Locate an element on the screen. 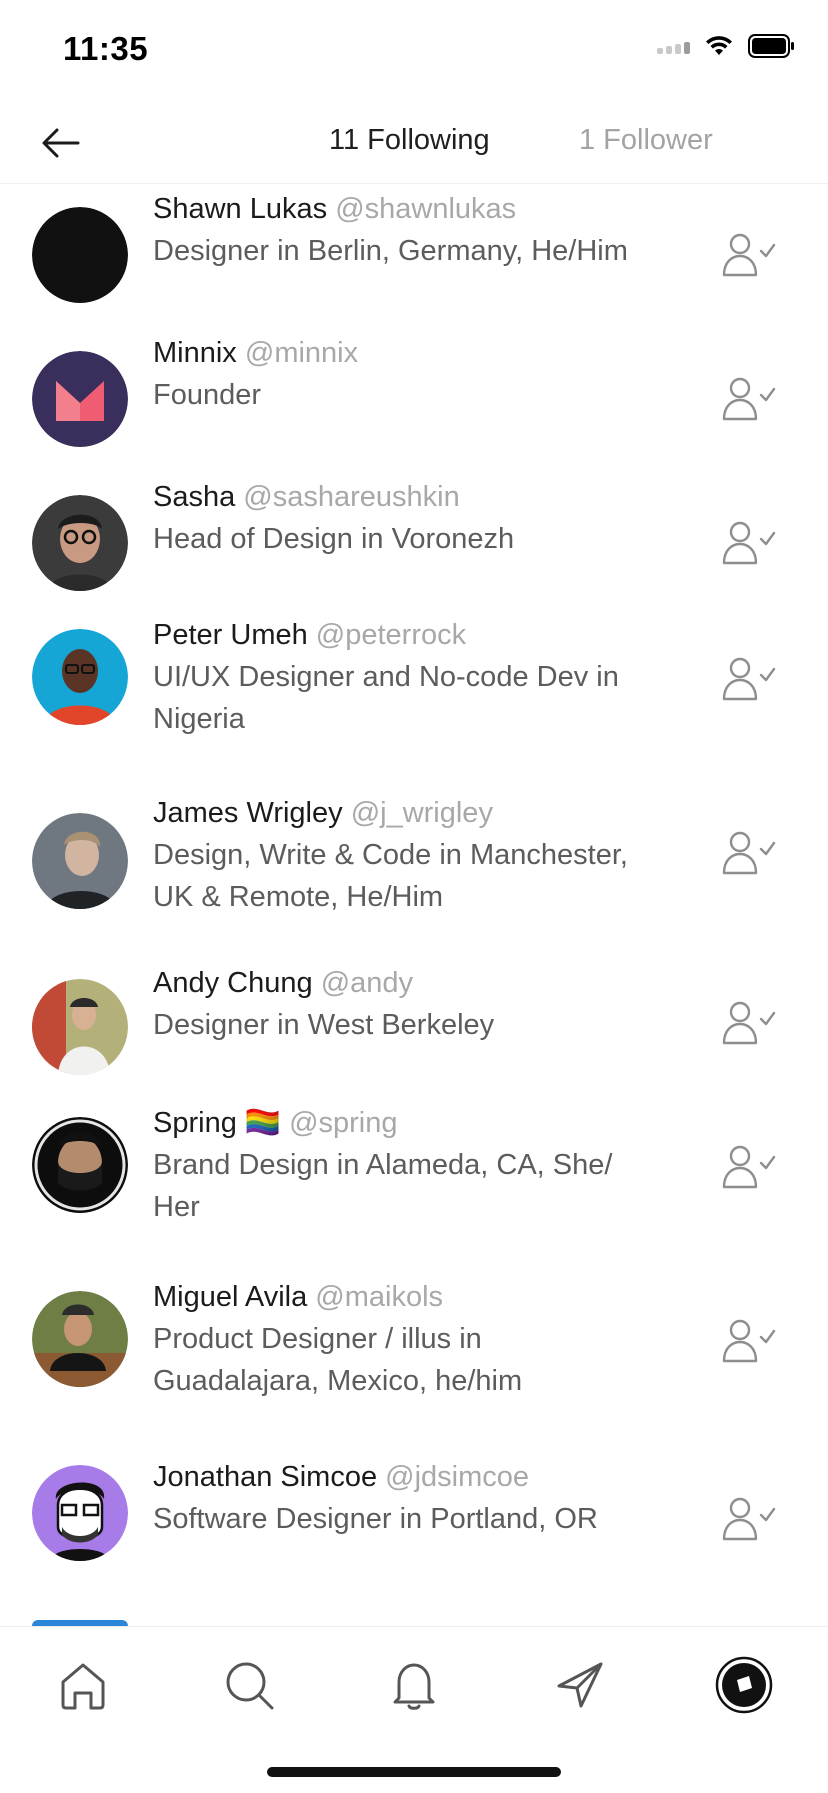 This screenshot has width=828, height=1793. follow-header: 11 Following 1 Follower is located at coordinates (414, 142).